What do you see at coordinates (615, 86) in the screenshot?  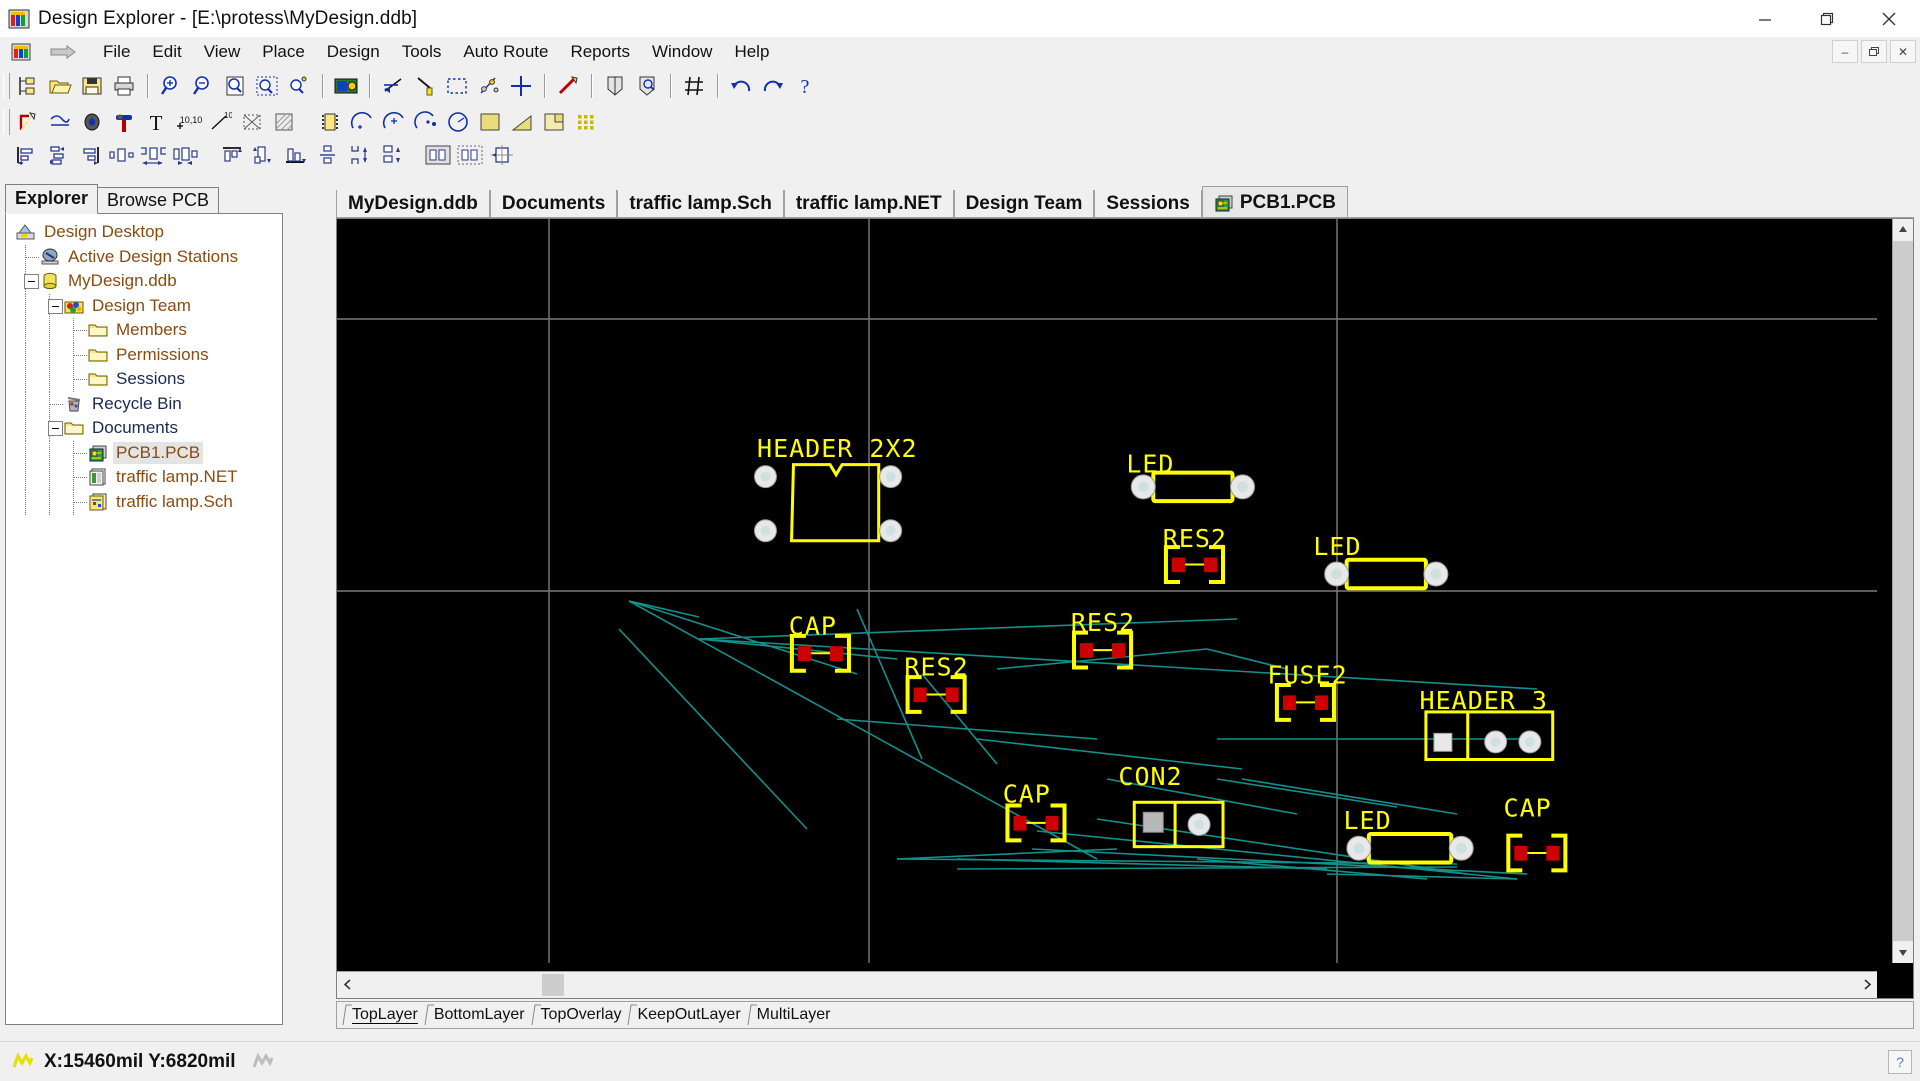 I see `mask-icon` at bounding box center [615, 86].